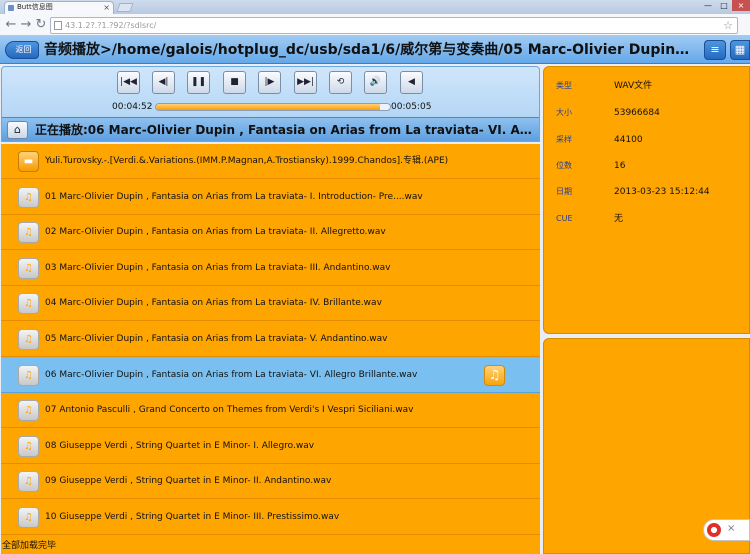  Describe the element at coordinates (106, 7) in the screenshot. I see `tab-close-icon: ×` at that location.